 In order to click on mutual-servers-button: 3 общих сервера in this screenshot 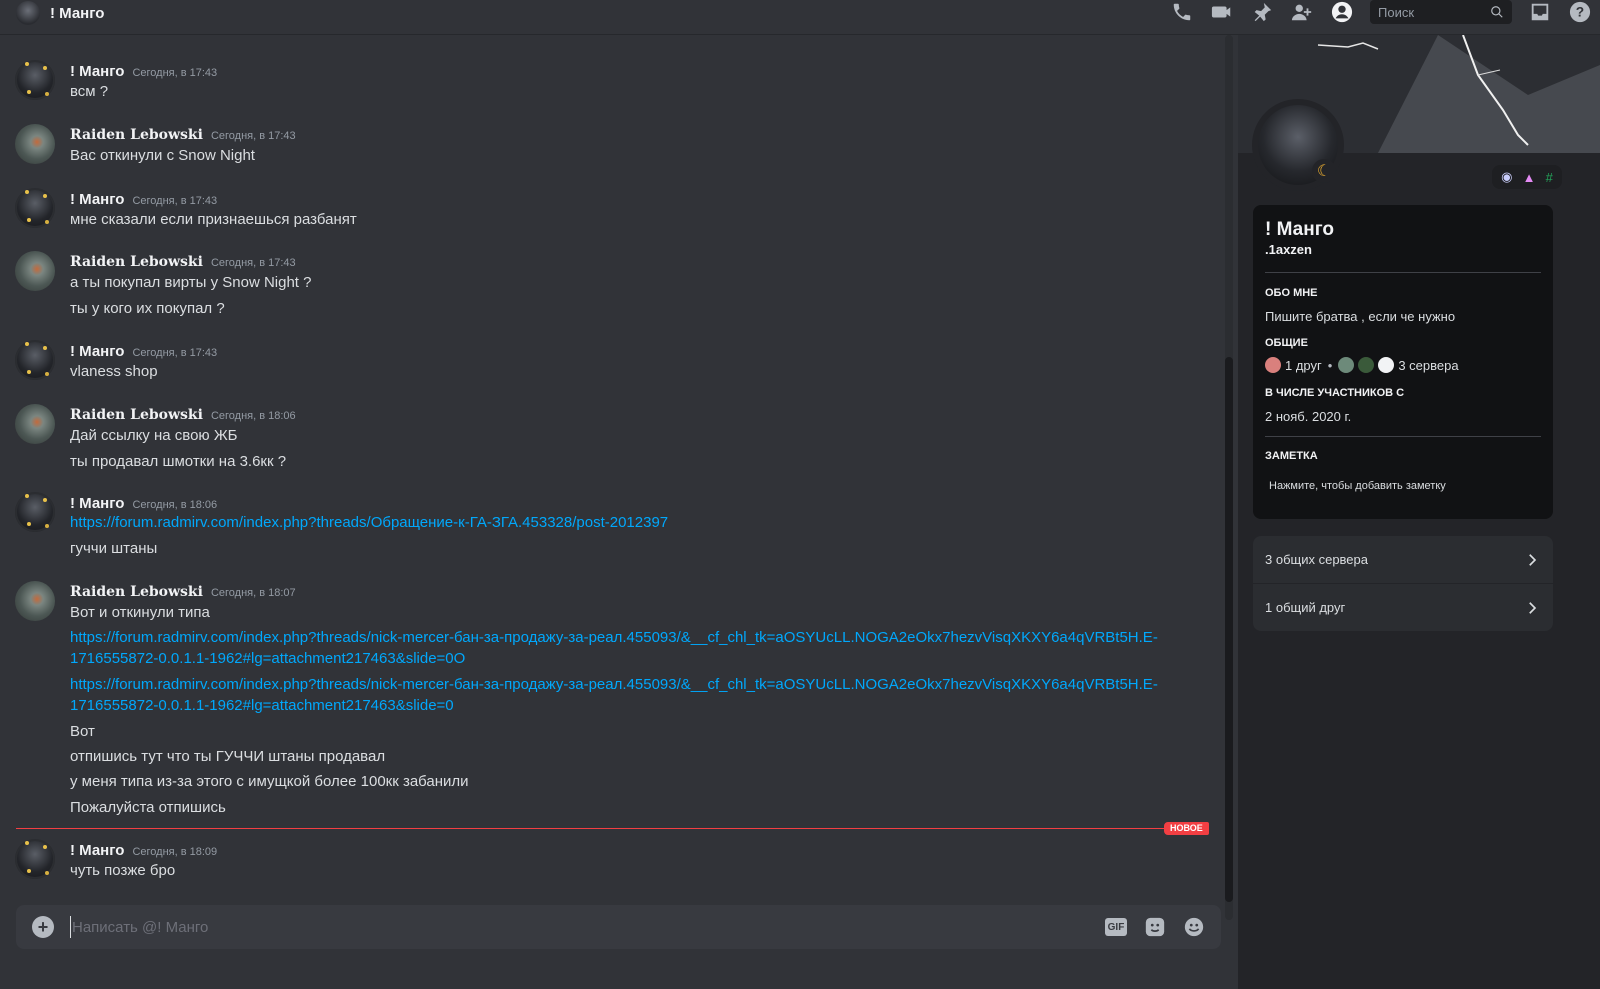, I will do `click(1403, 559)`.